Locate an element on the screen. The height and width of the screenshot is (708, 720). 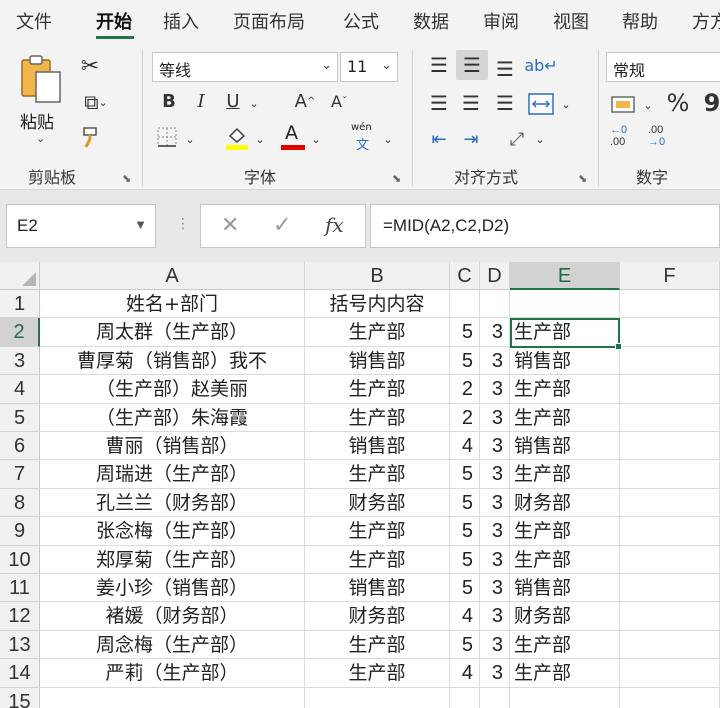
cell-e is located at coordinates (565, 304).